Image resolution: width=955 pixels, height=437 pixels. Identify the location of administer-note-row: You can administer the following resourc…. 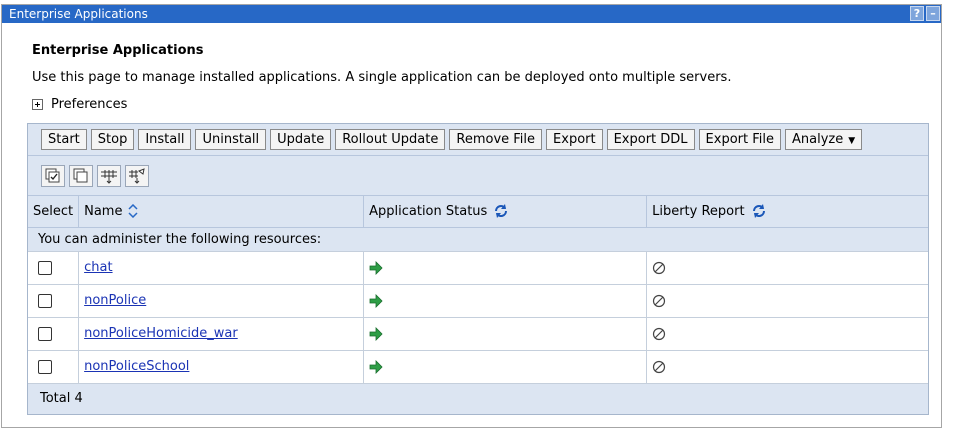
(478, 239).